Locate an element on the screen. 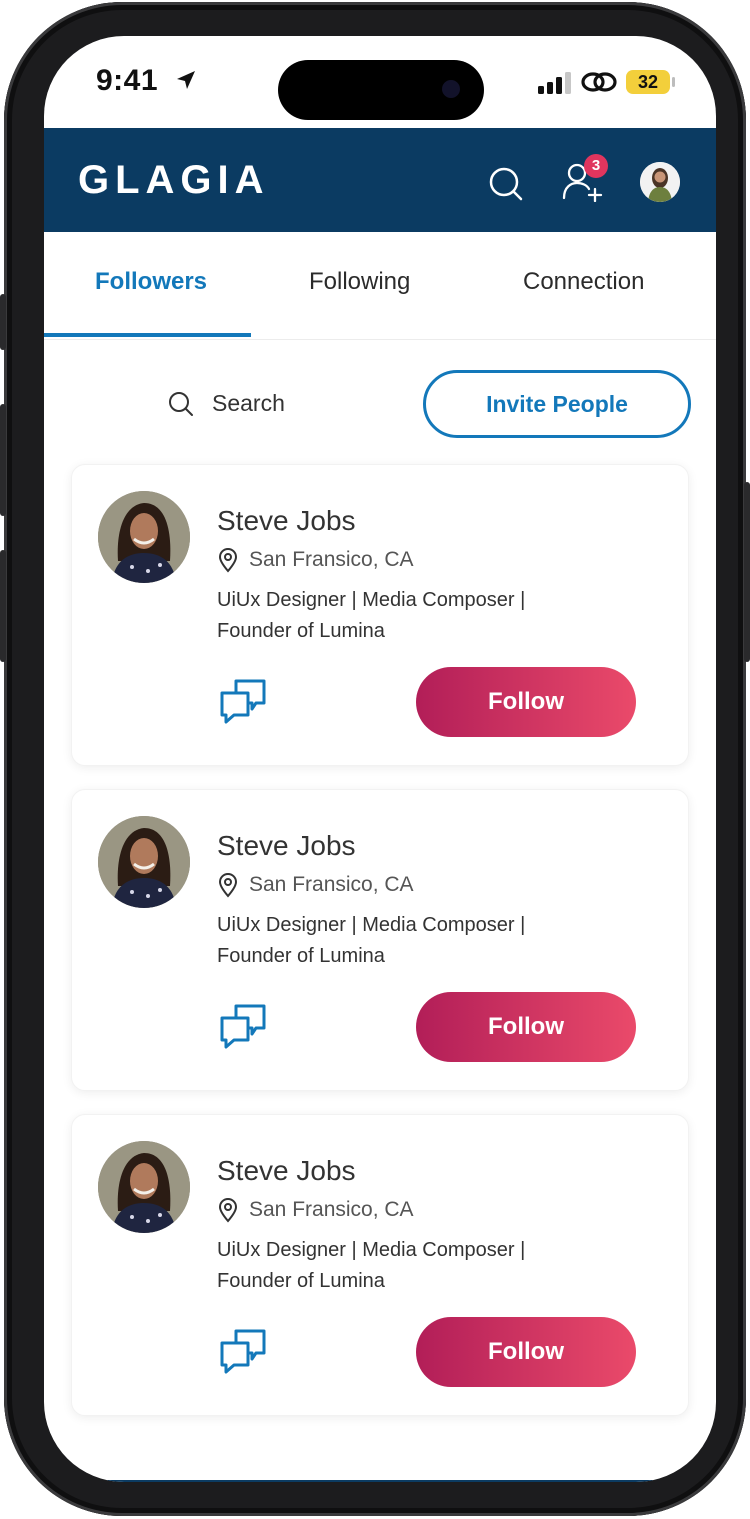 The image size is (750, 1519). invite-people-button: Invite People is located at coordinates (557, 404).